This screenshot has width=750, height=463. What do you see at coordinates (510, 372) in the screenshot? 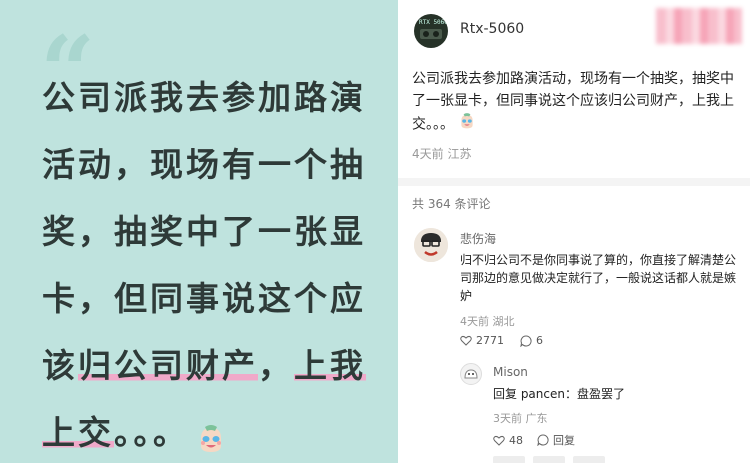
I see `reply-author-name: Mison` at bounding box center [510, 372].